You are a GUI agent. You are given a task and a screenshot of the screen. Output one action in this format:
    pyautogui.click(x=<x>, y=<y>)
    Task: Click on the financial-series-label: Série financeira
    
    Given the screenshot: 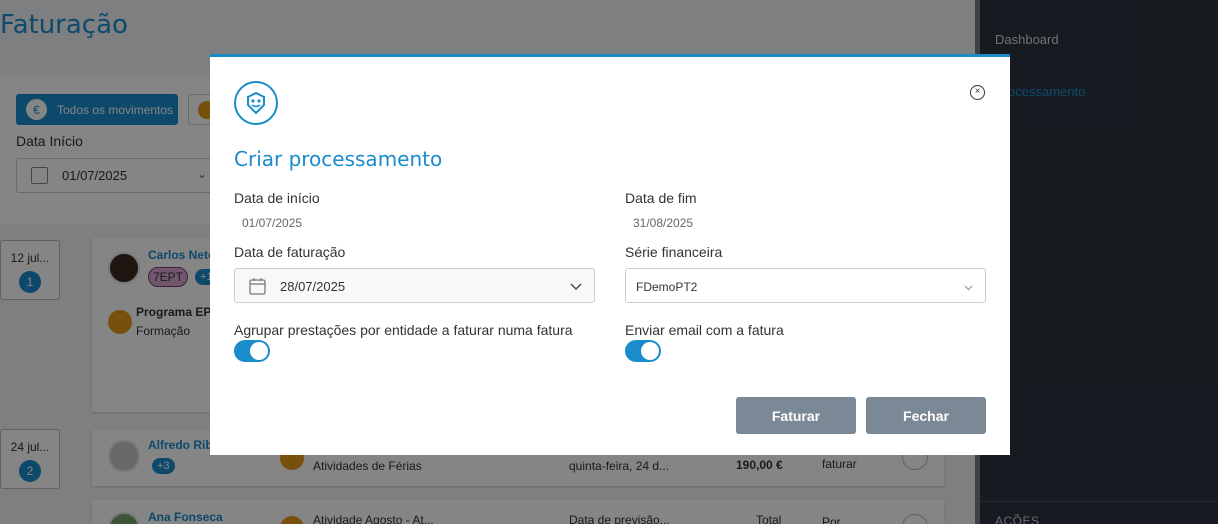 What is the action you would take?
    pyautogui.click(x=674, y=252)
    